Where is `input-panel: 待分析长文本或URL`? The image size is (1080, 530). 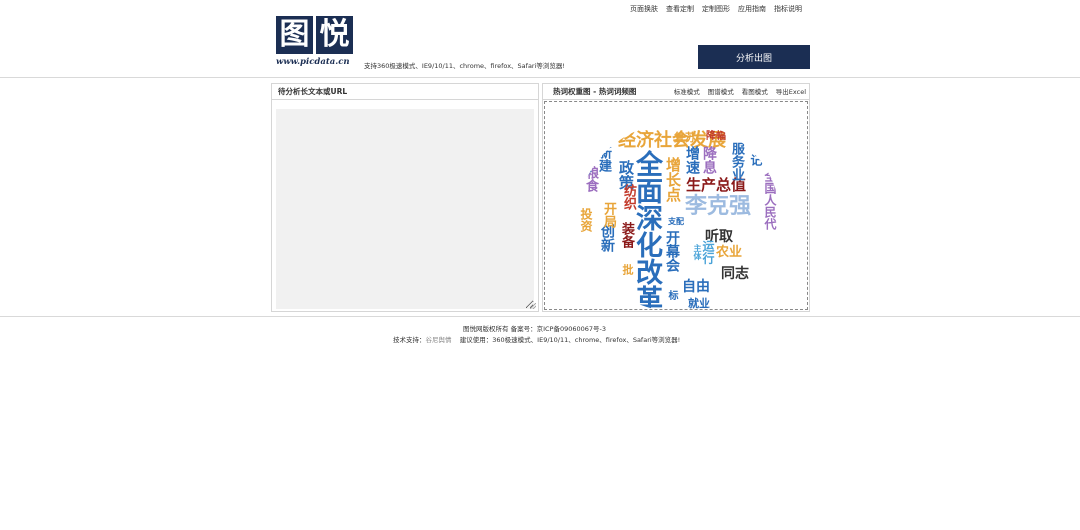
input-panel: 待分析长文本或URL is located at coordinates (405, 197).